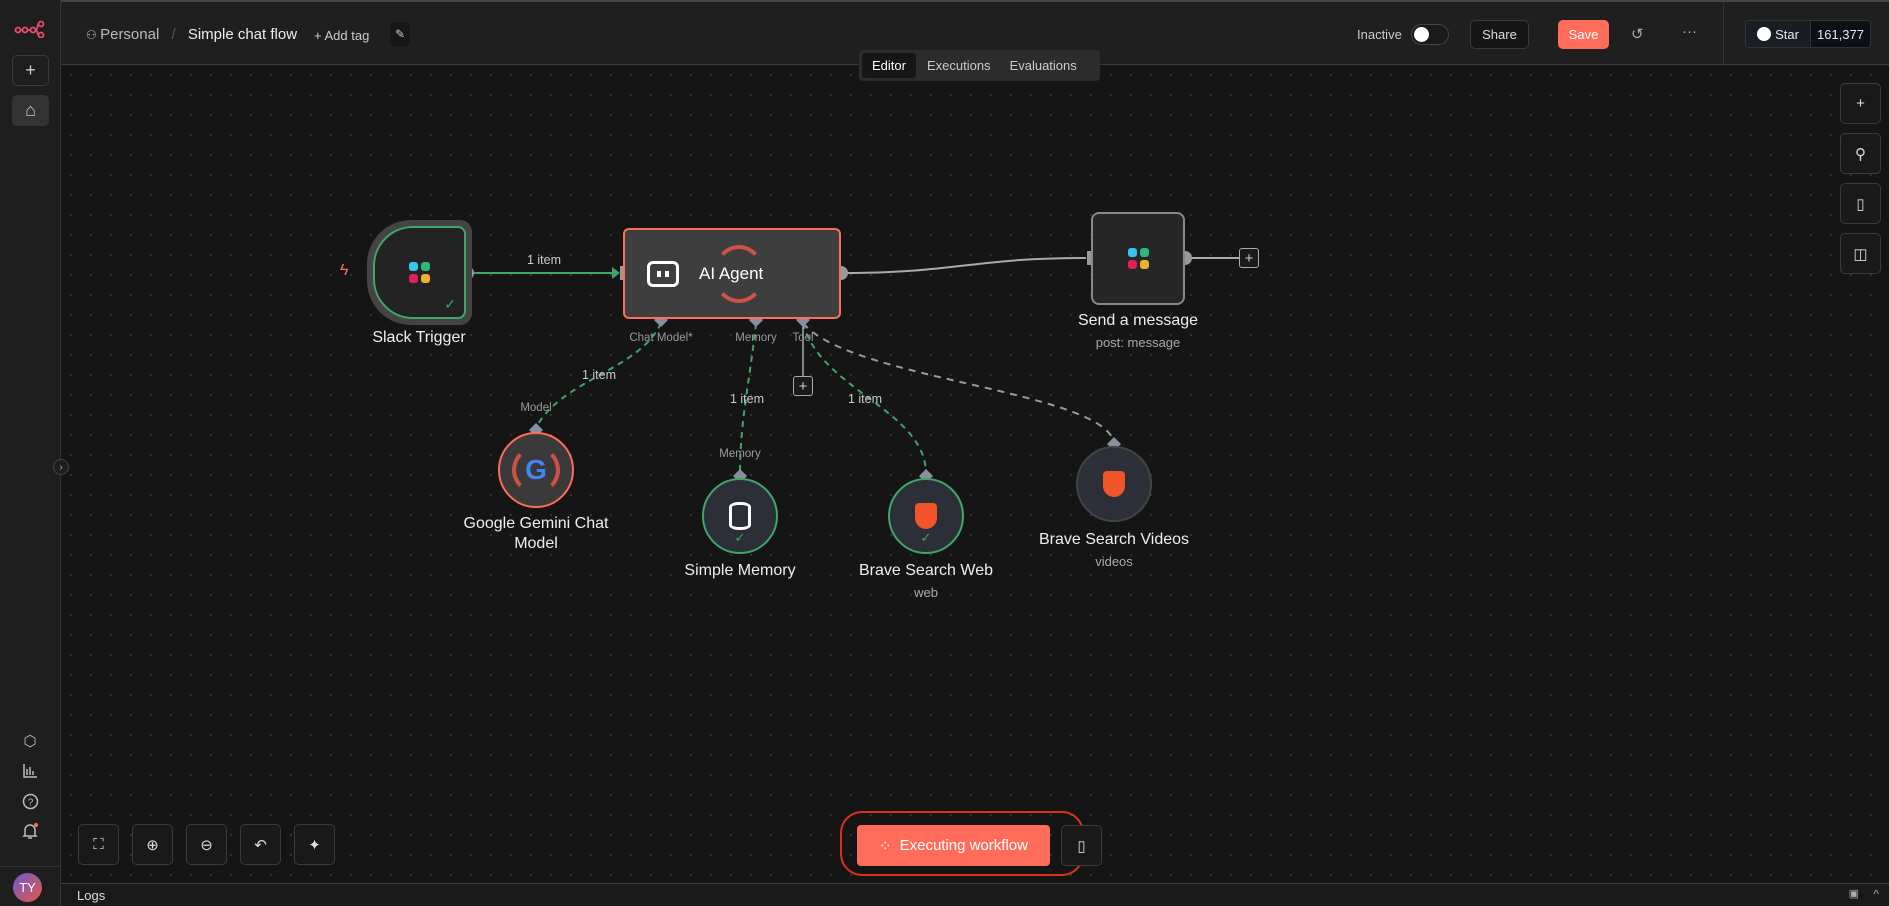  I want to click on connection-handles, so click(825, 398).